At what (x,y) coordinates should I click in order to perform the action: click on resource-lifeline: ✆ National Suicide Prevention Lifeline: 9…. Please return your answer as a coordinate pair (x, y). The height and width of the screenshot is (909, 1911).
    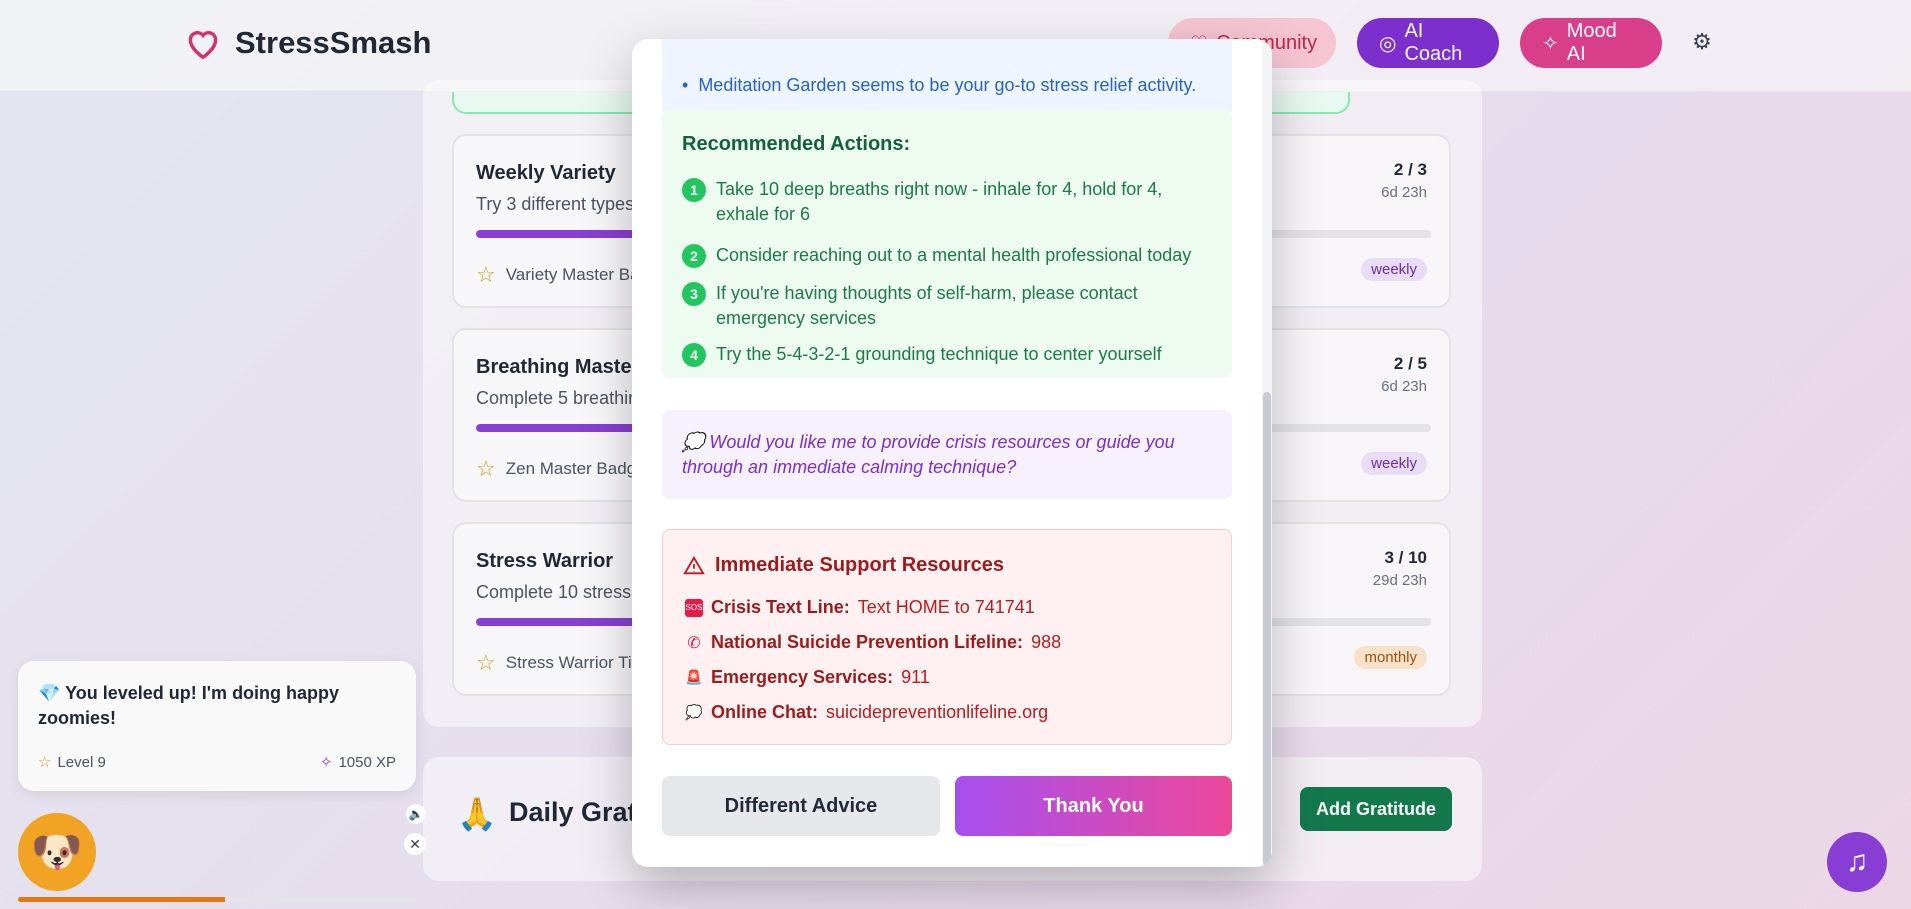
    Looking at the image, I should click on (873, 642).